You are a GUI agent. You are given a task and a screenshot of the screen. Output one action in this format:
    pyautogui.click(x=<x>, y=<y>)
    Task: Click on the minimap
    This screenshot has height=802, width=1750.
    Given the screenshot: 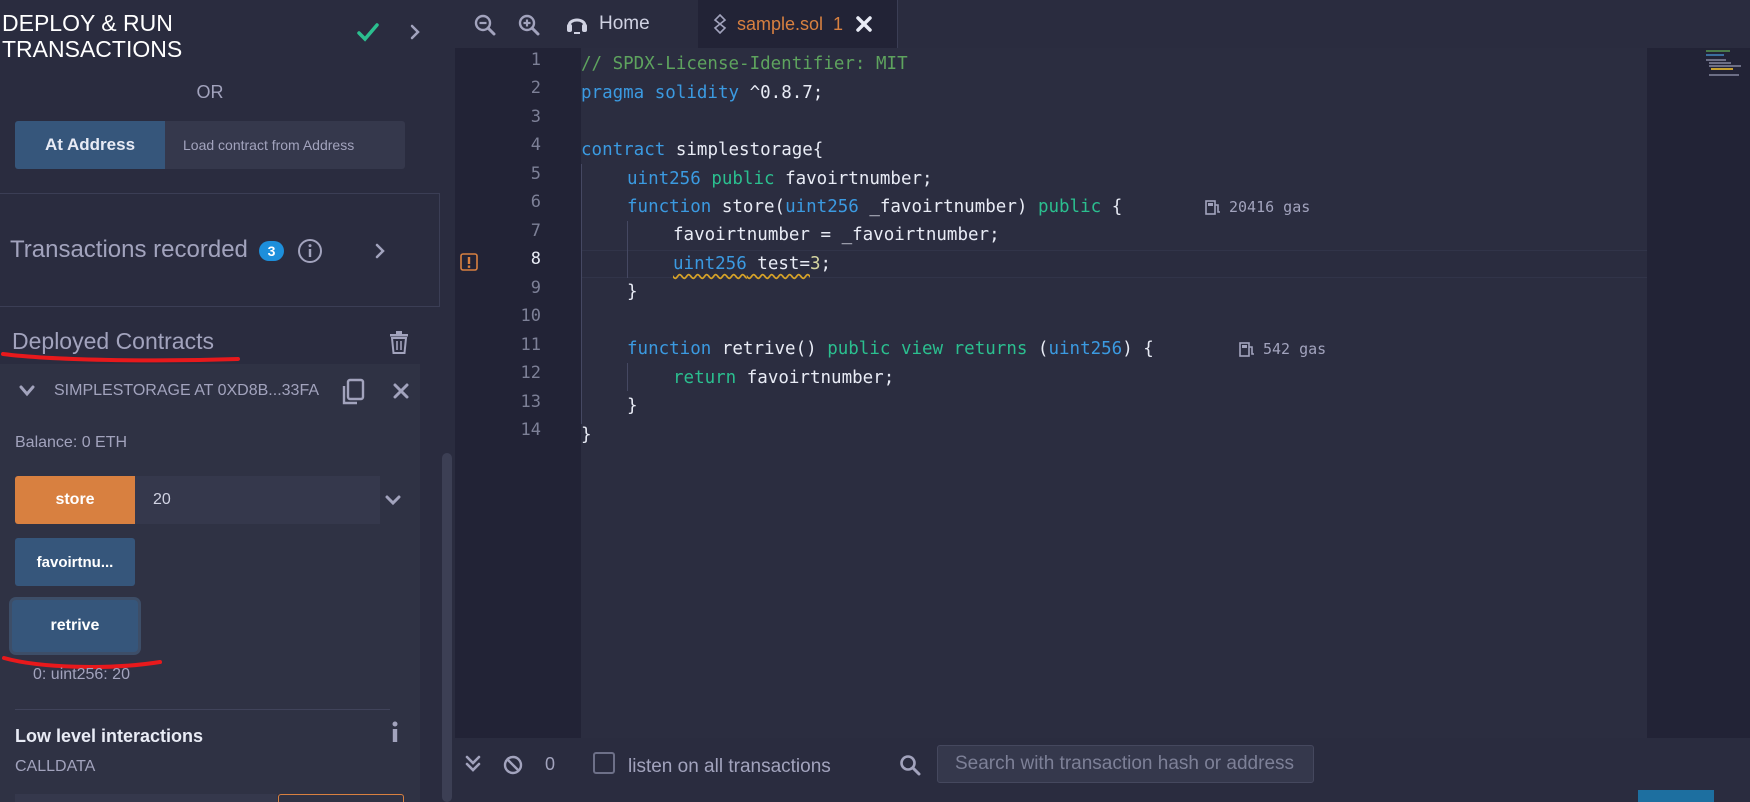 What is the action you would take?
    pyautogui.click(x=1724, y=393)
    